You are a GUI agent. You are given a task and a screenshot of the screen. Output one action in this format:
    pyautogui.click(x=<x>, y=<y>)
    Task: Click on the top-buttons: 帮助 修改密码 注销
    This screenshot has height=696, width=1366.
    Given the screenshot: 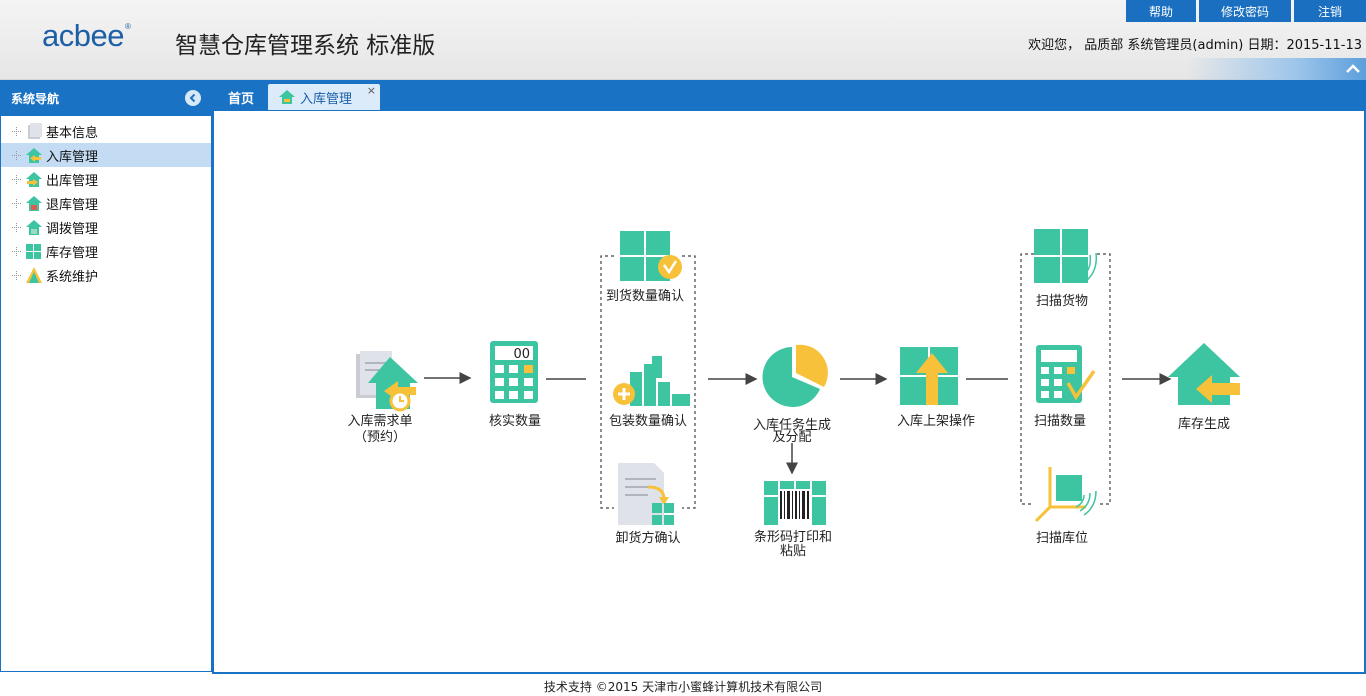 What is the action you would take?
    pyautogui.click(x=1246, y=11)
    